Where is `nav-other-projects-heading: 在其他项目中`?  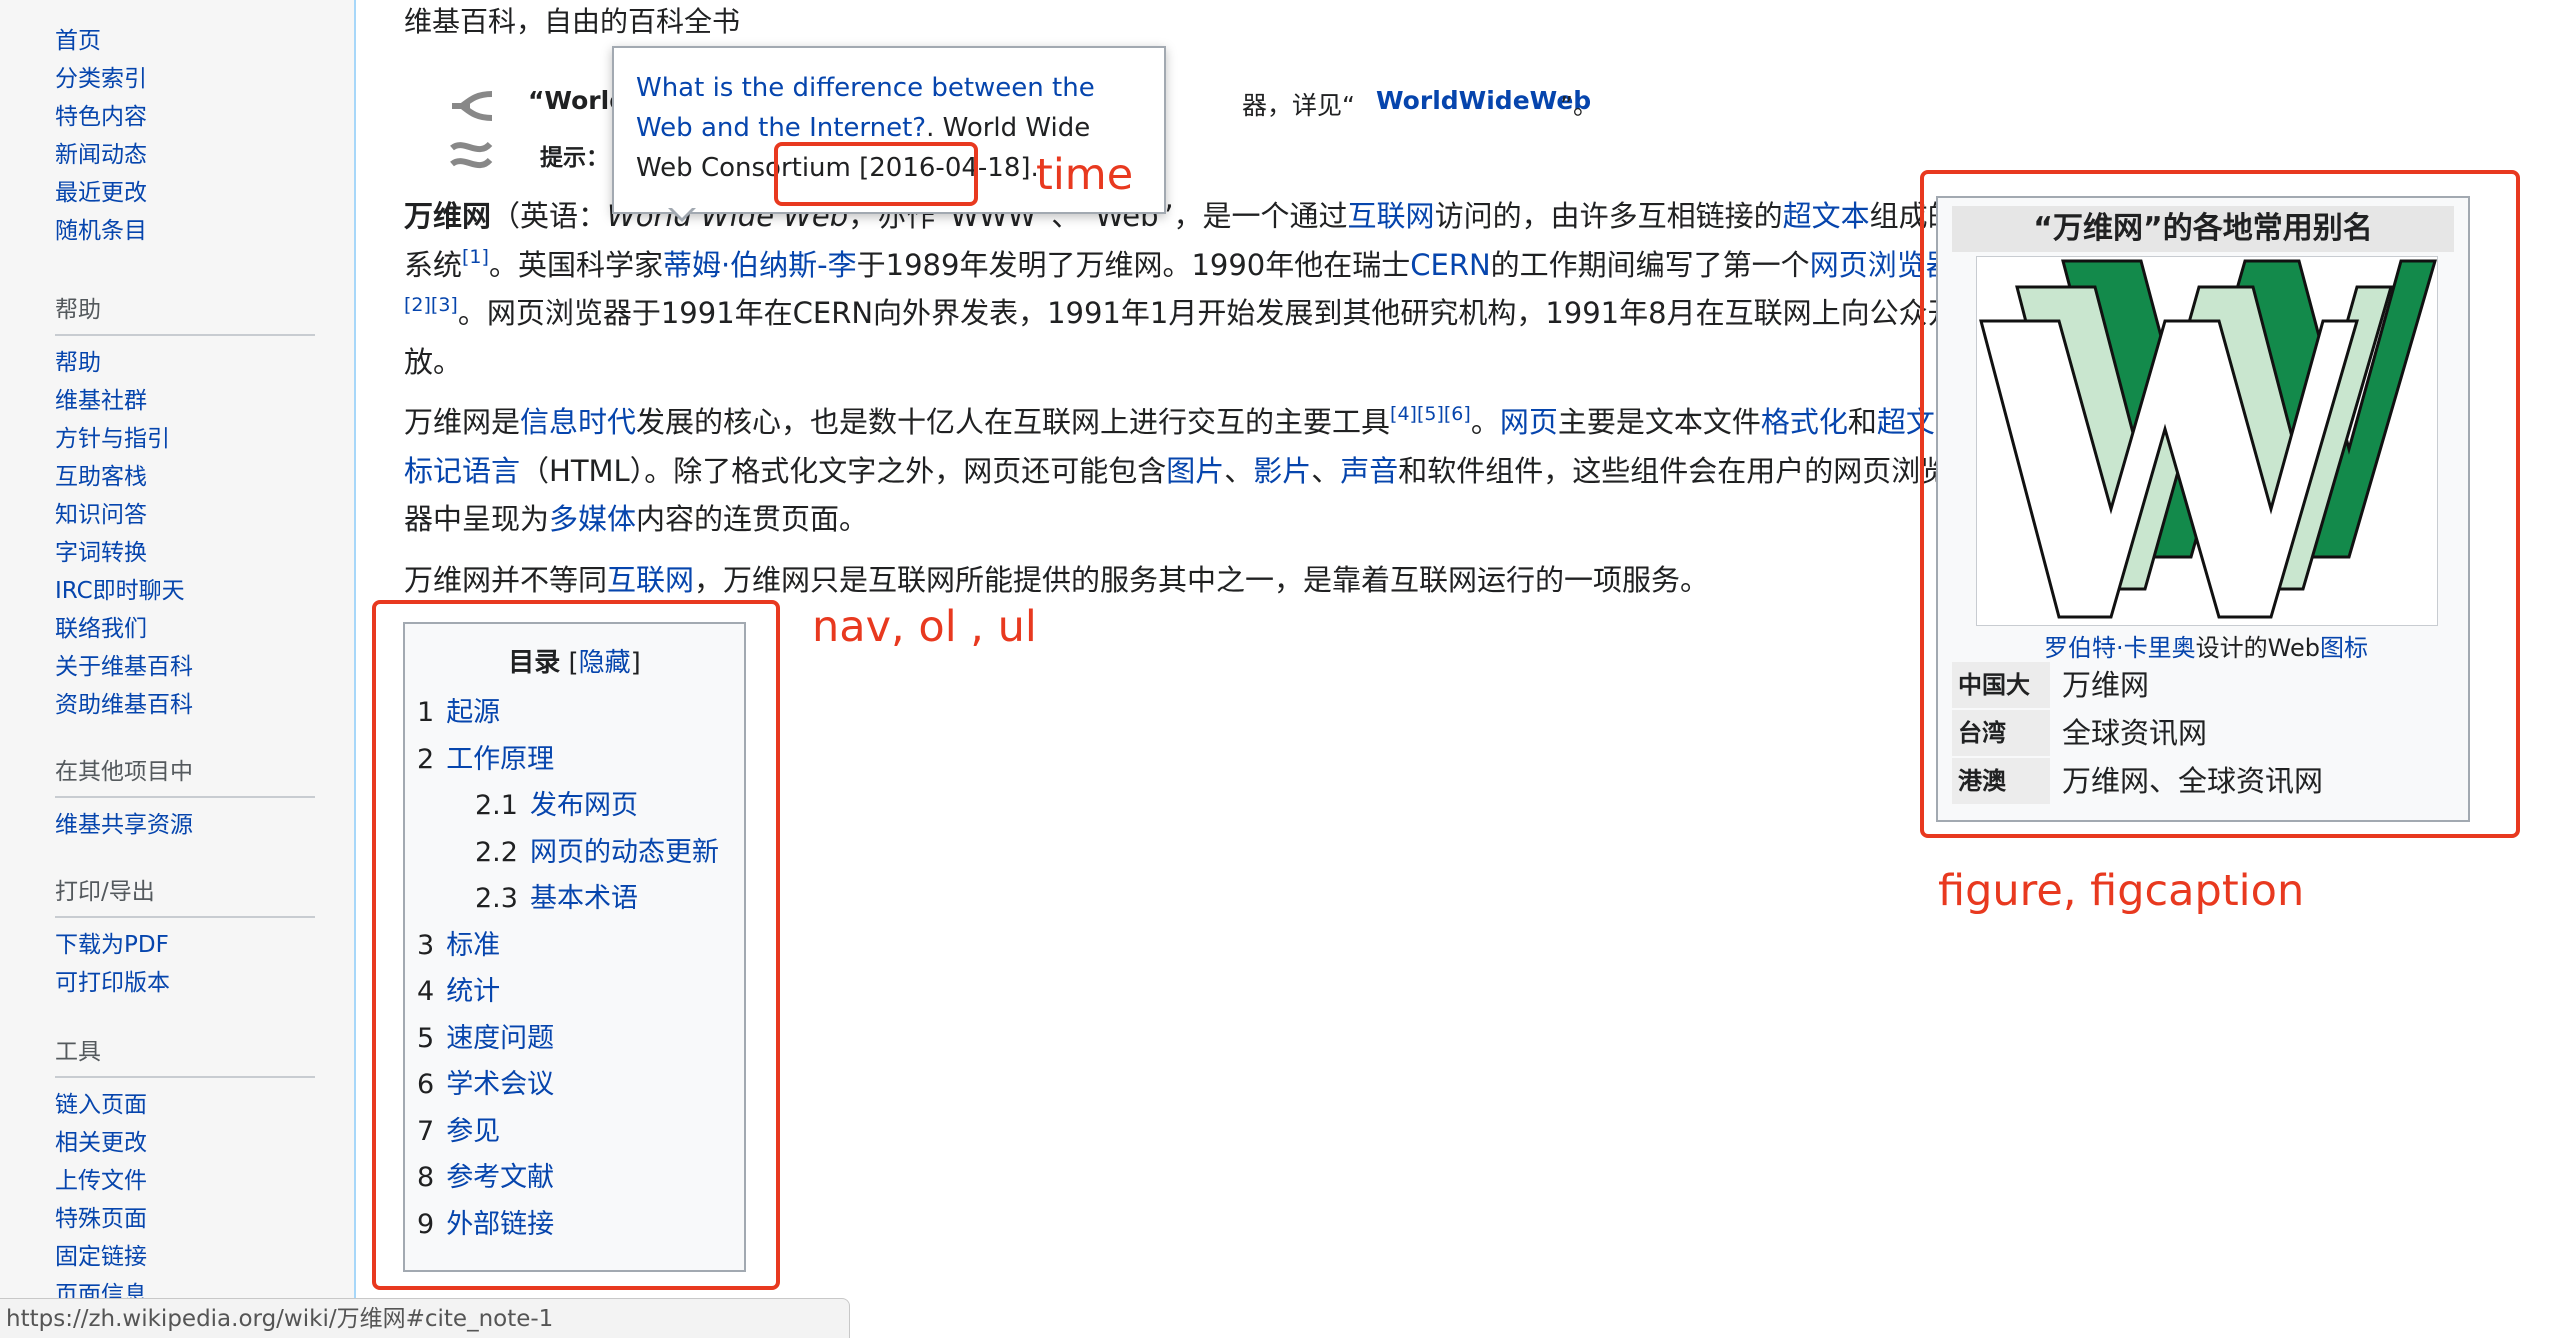 nav-other-projects-heading: 在其他项目中 is located at coordinates (185, 775).